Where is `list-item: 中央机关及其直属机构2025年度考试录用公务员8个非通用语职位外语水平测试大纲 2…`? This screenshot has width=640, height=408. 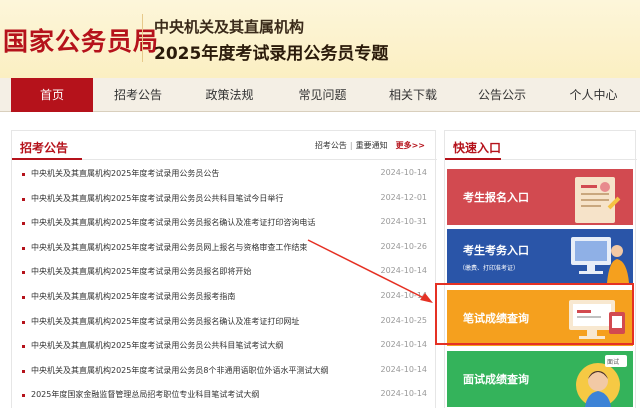 list-item: 中央机关及其直属机构2025年度考试录用公务员8个非通用语职位外语水平测试大纲 2… is located at coordinates (224, 372).